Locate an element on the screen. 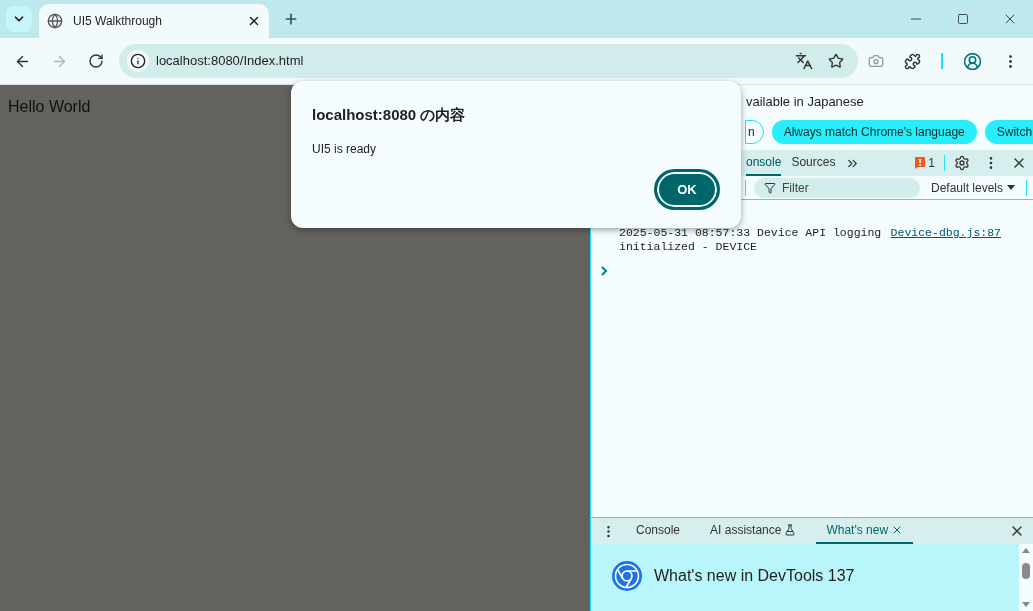 The height and width of the screenshot is (611, 1033). tab-search-button is located at coordinates (19, 19).